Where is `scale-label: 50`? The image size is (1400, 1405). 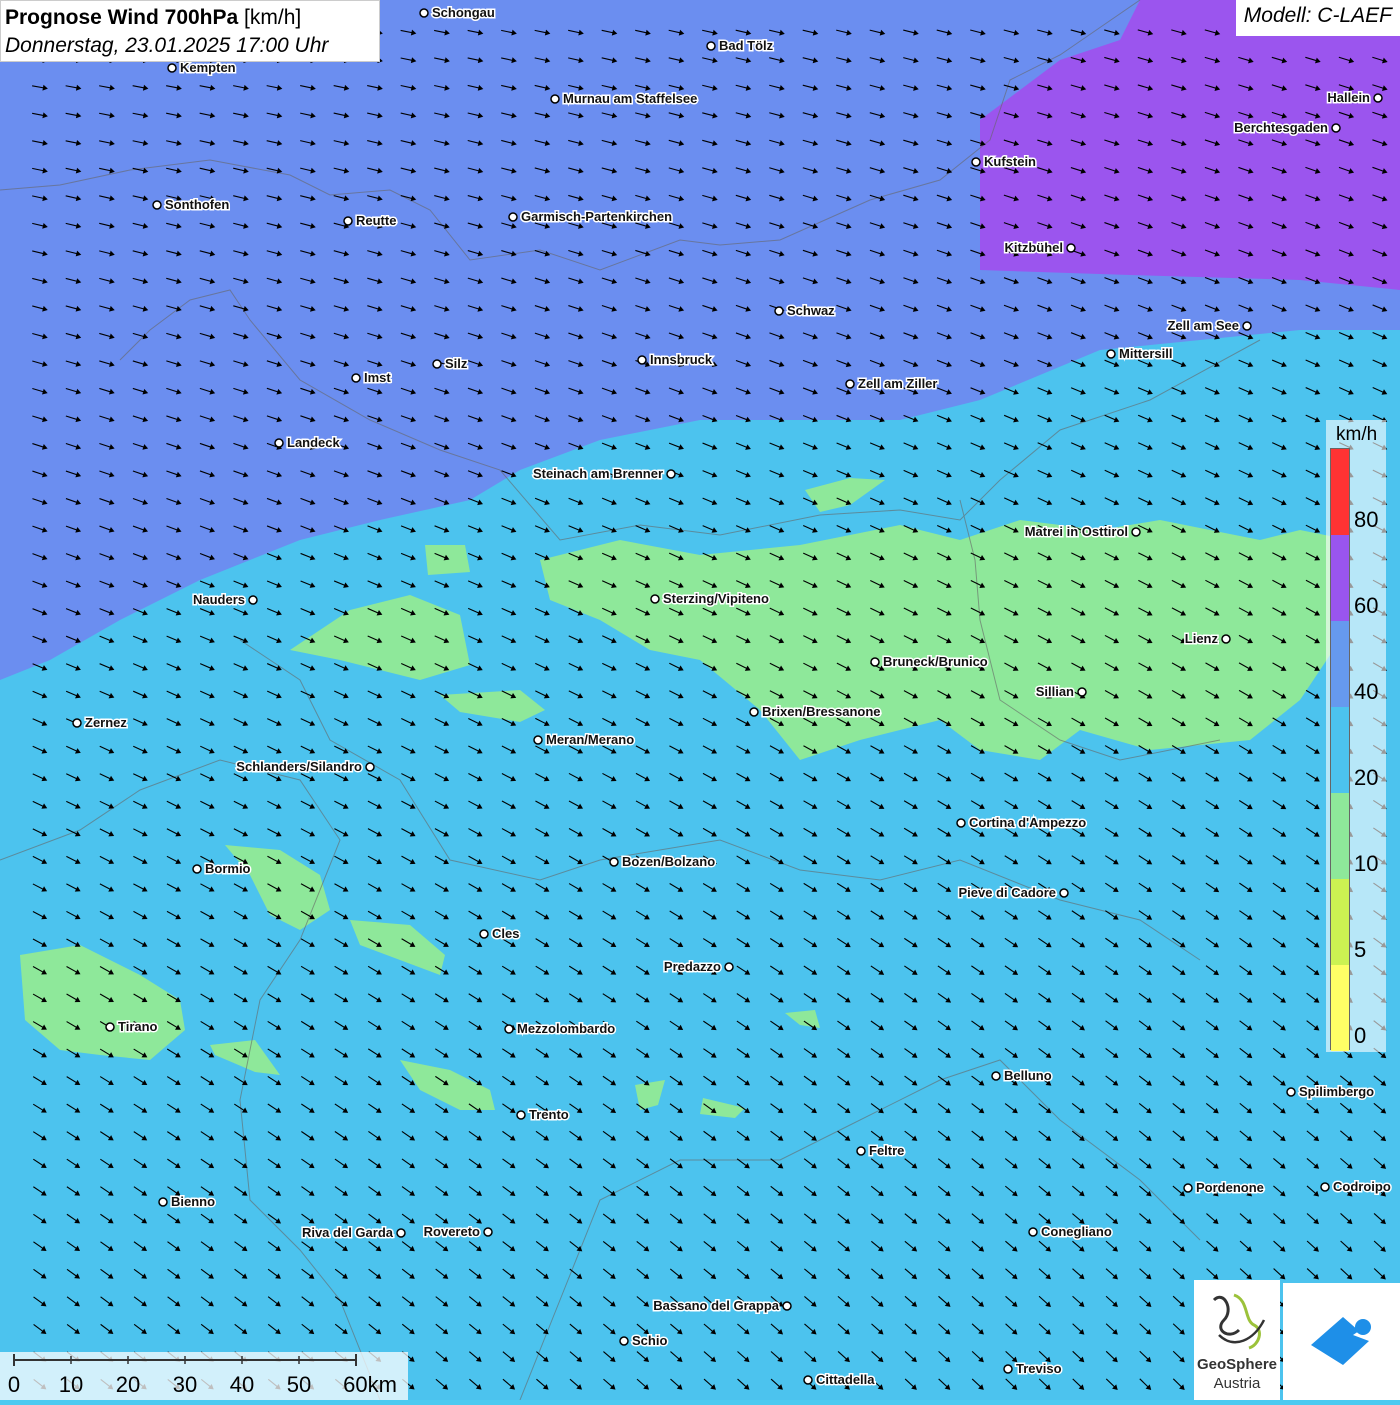
scale-label: 50 is located at coordinates (299, 1384).